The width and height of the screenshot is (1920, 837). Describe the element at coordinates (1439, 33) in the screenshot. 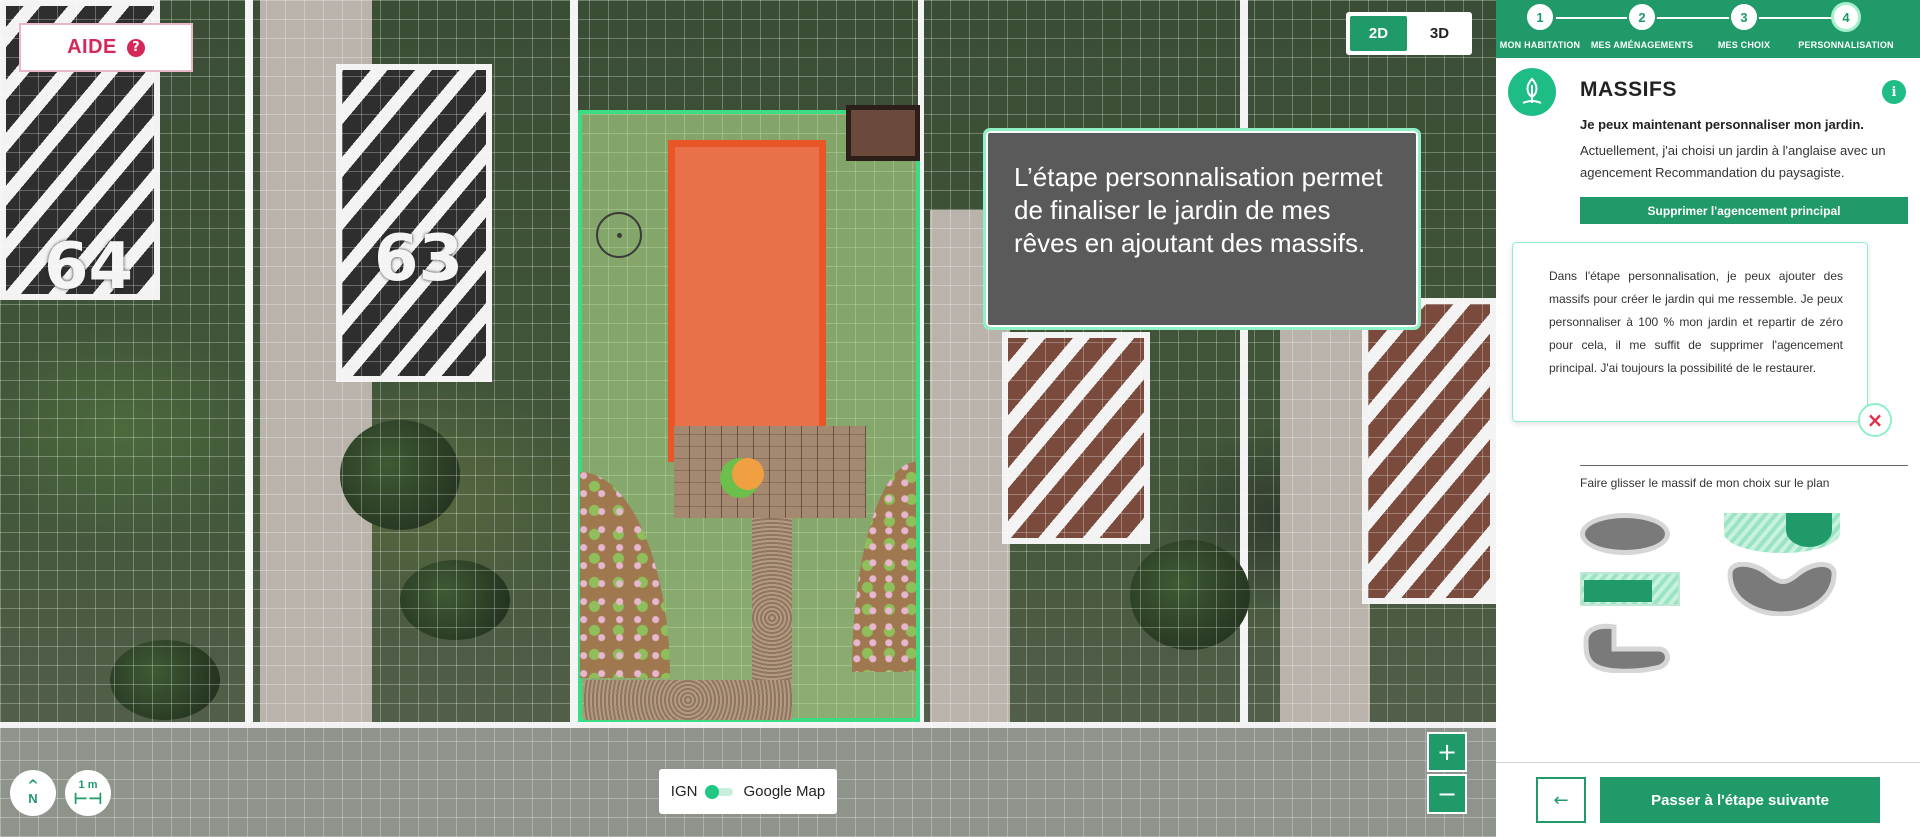

I see `view-3d-option: 3D` at that location.